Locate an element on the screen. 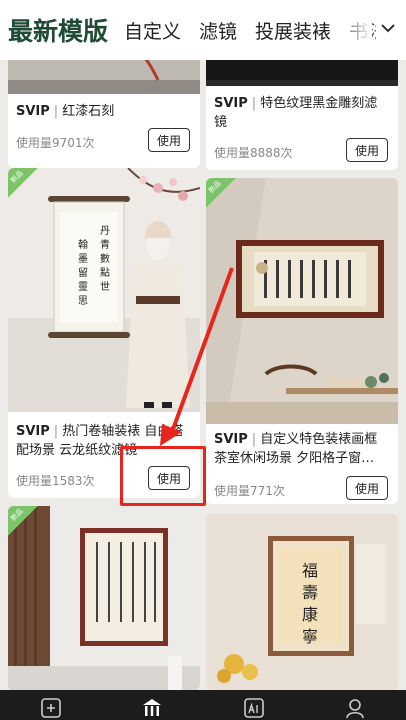 The height and width of the screenshot is (720, 406). annotation-highlight-box is located at coordinates (163, 476).